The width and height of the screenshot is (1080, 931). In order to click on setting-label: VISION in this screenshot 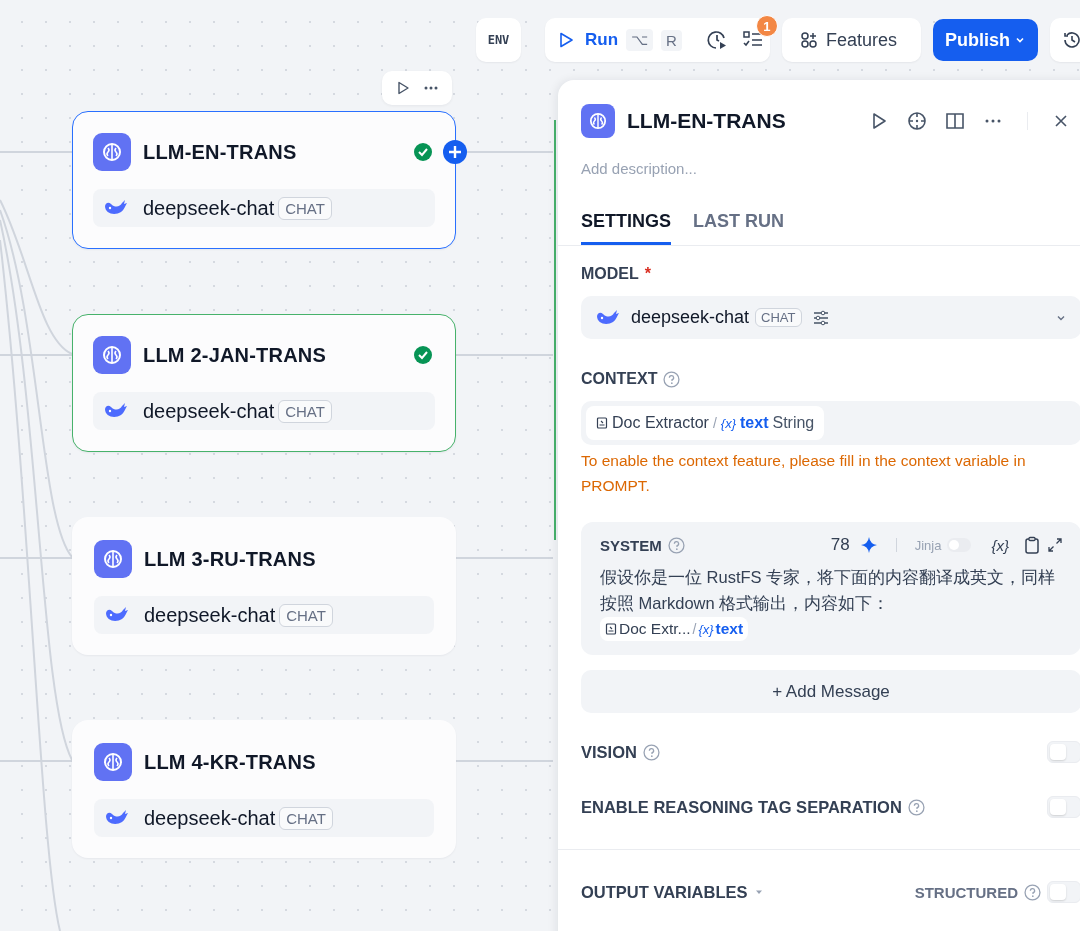, I will do `click(609, 752)`.